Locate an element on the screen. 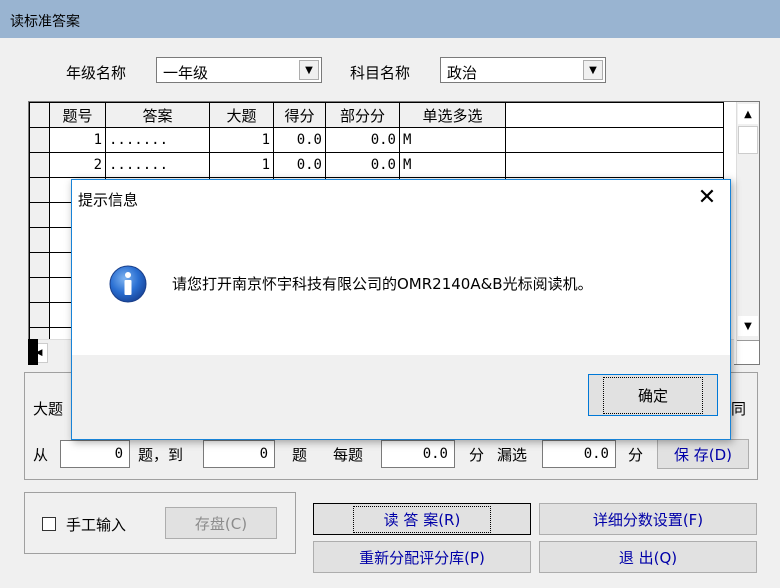  redistribute-score-button: 重新分配评分库(P) is located at coordinates (422, 557).